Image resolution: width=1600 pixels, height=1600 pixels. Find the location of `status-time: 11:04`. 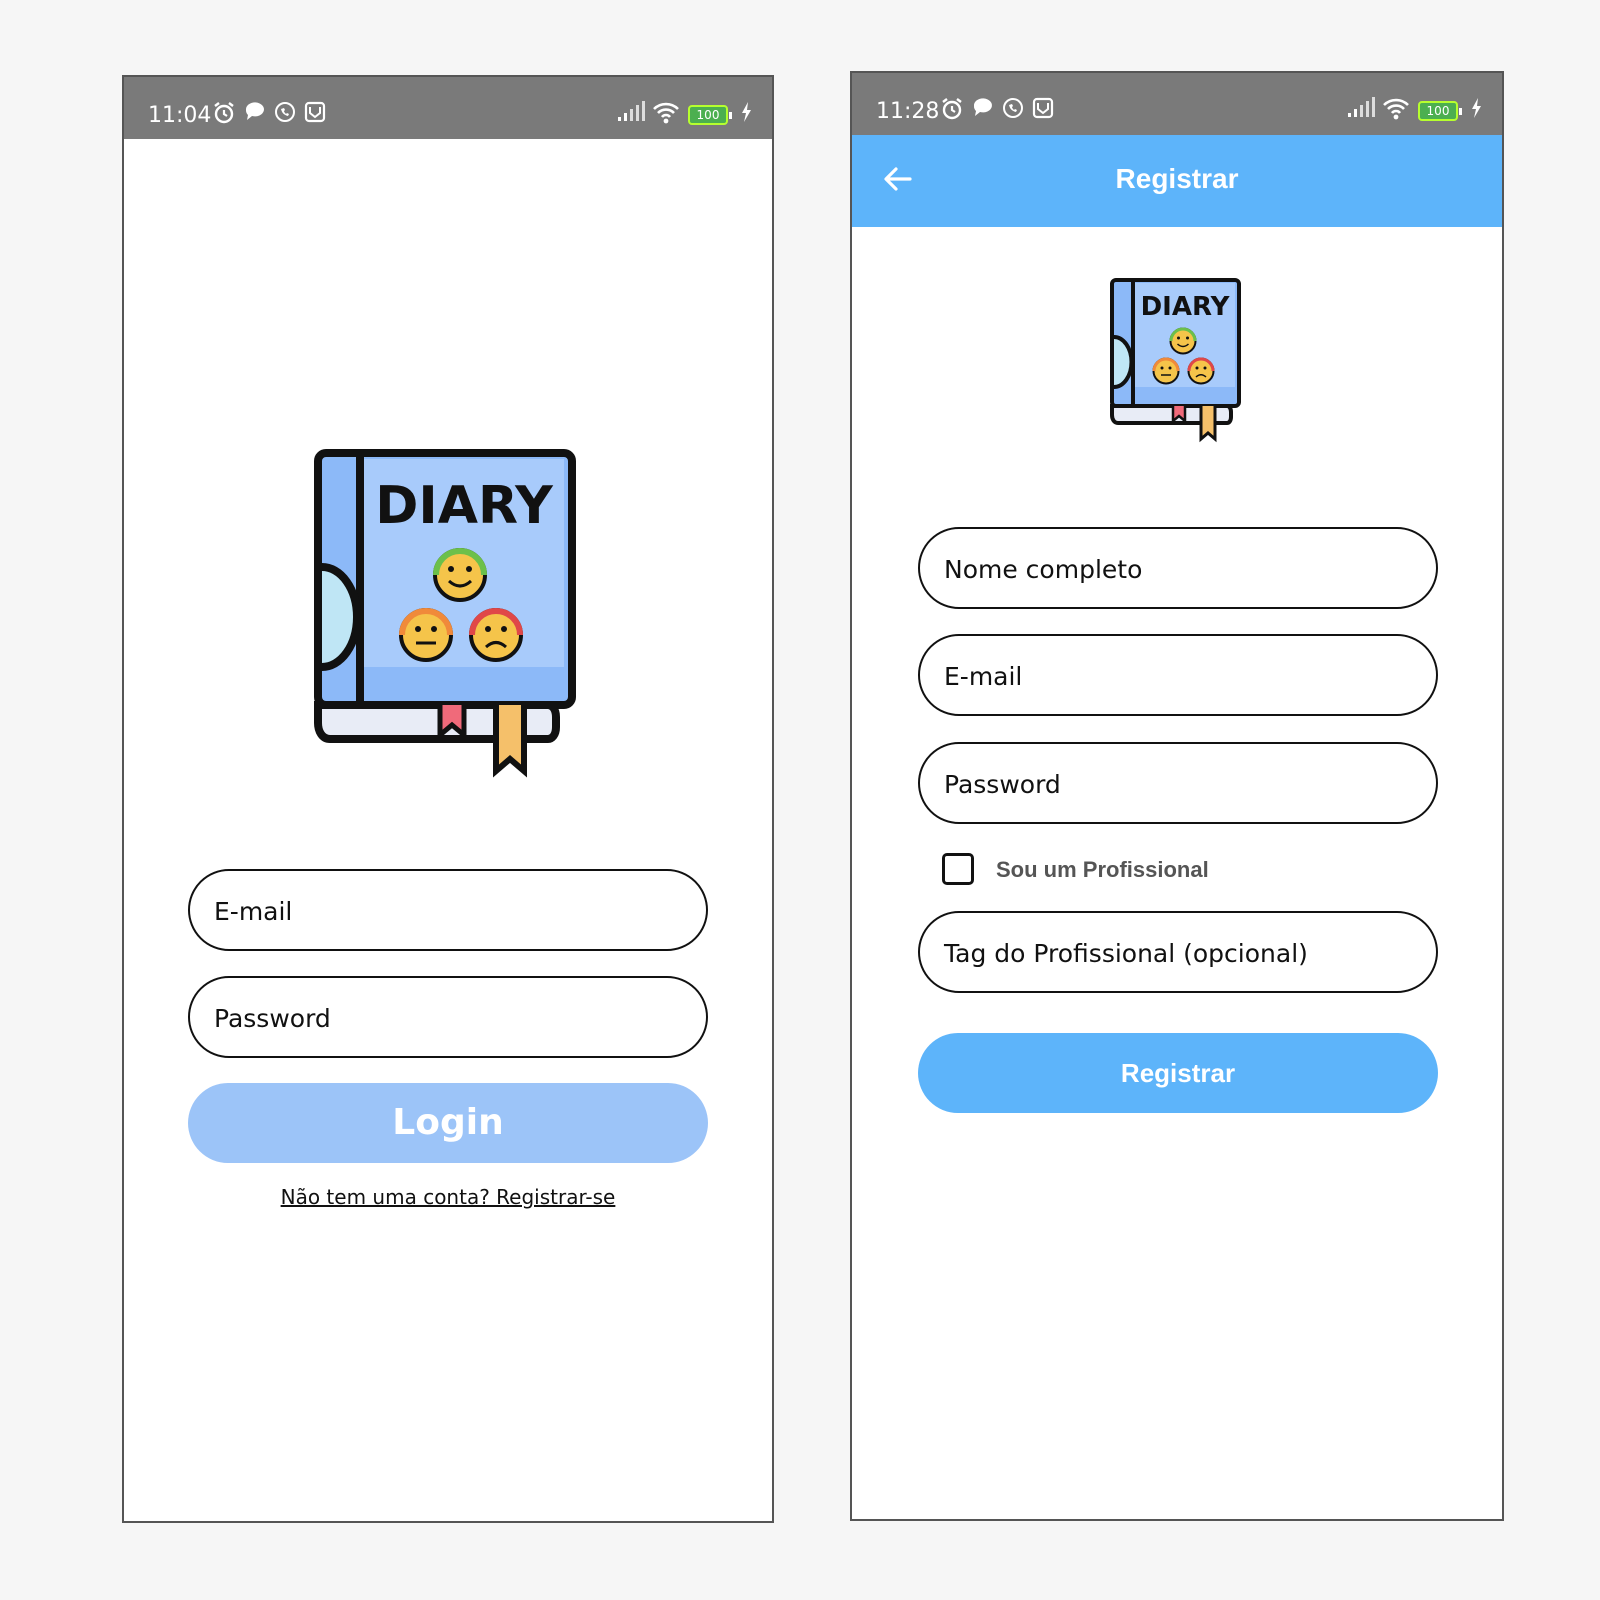

status-time: 11:04 is located at coordinates (180, 115).